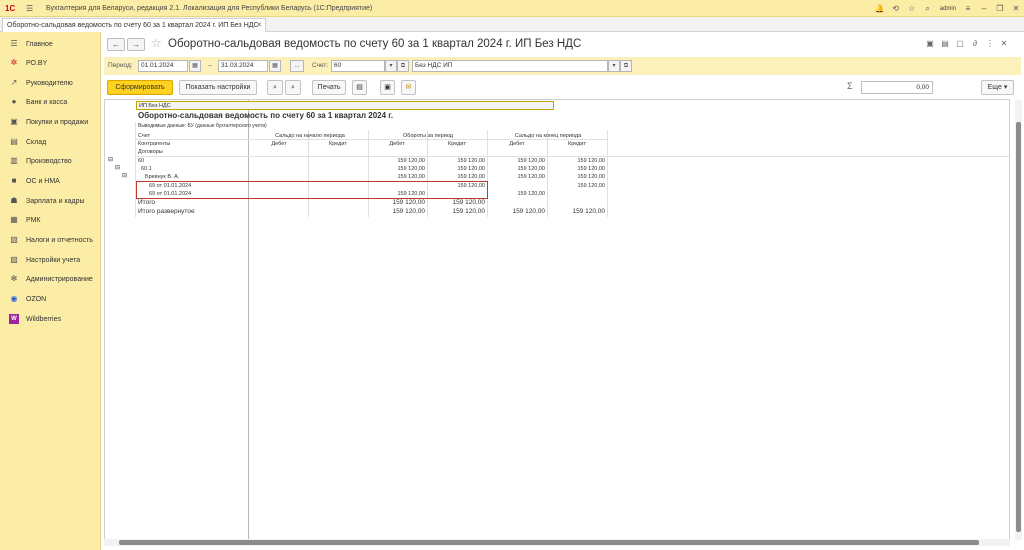 The image size is (1024, 550). What do you see at coordinates (110, 160) in the screenshot?
I see `group-toggle-60: ⊟` at bounding box center [110, 160].